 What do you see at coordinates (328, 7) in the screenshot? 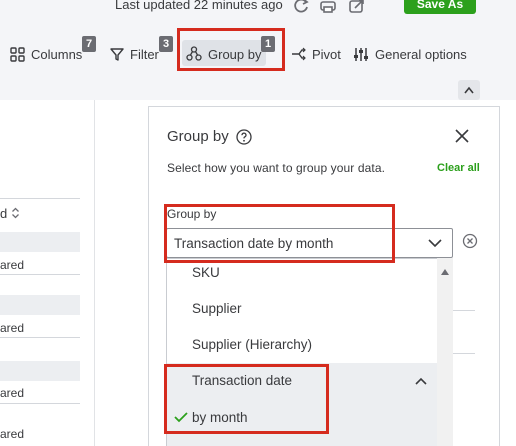
I see `print-icon` at bounding box center [328, 7].